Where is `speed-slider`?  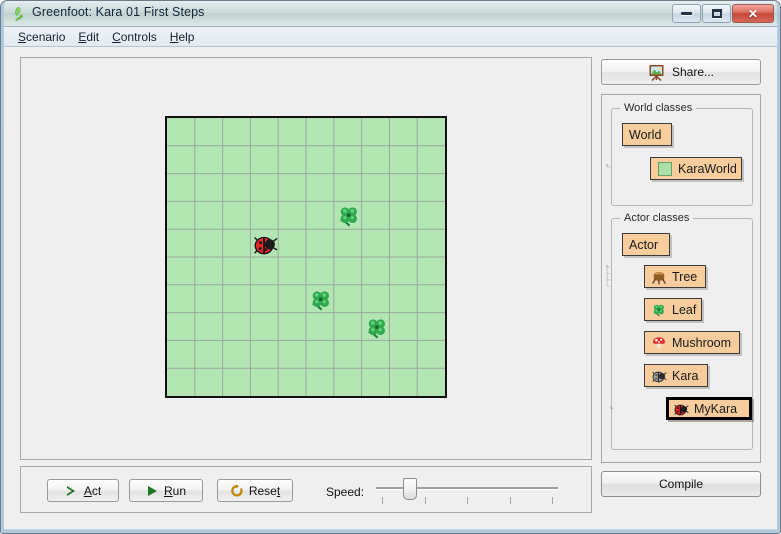
speed-slider is located at coordinates (467, 491).